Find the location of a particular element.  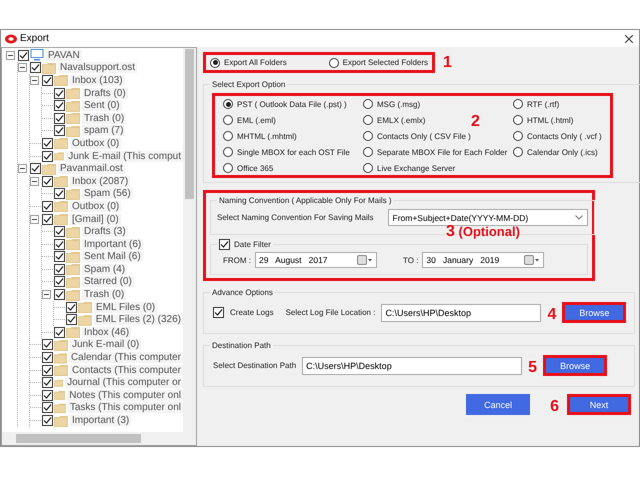

date-picker: 29 August 2017 is located at coordinates (316, 260).